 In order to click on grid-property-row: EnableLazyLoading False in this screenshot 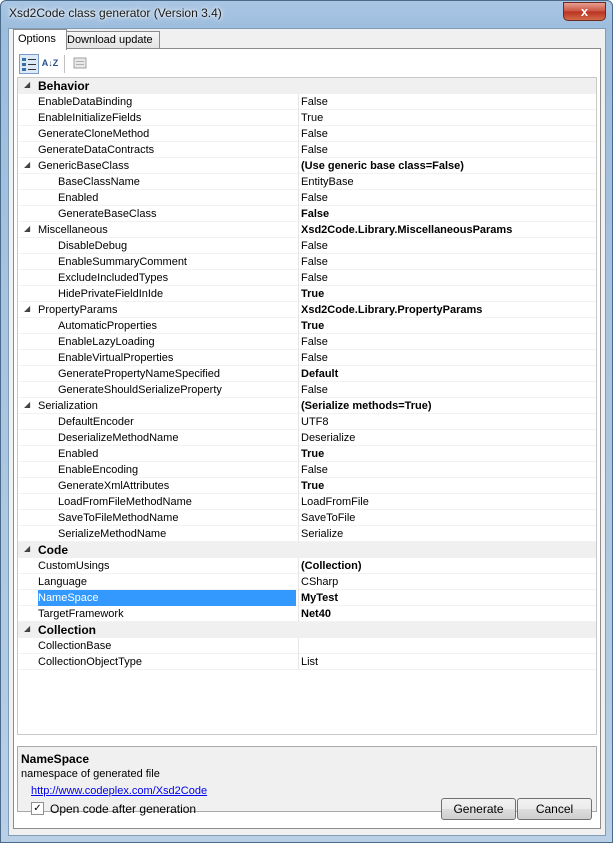, I will do `click(307, 342)`.